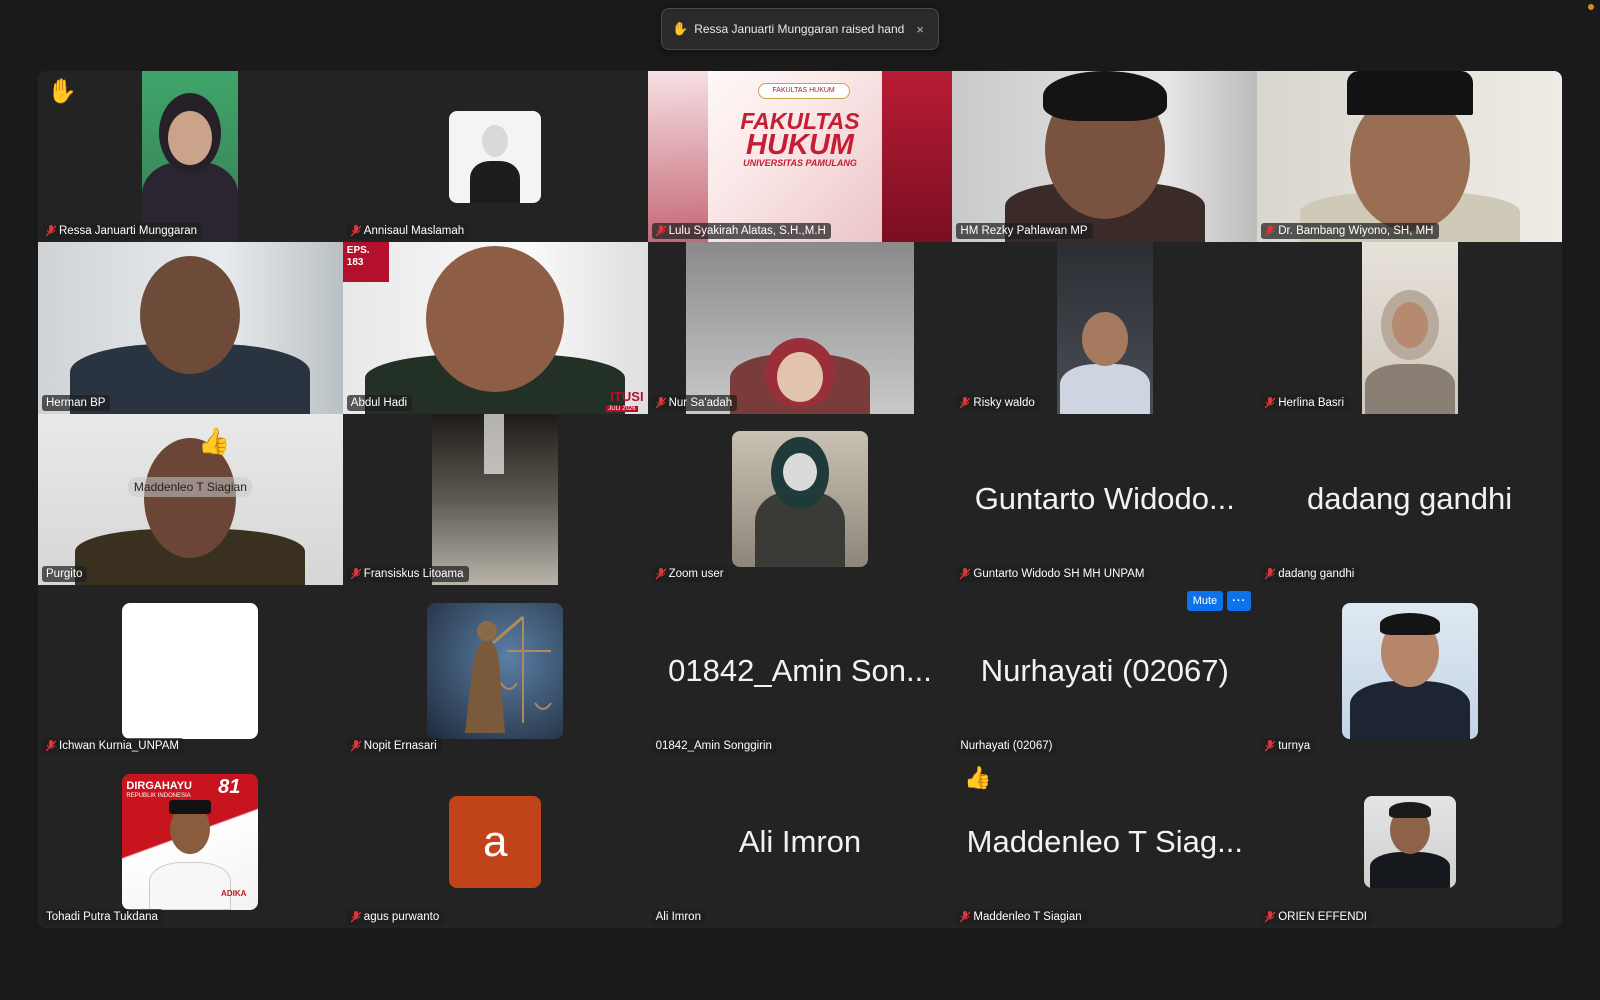  Describe the element at coordinates (800, 29) in the screenshot. I see `raised-hand-notification: ✋ Ressa Januarti Munggaran raised hand ×` at that location.